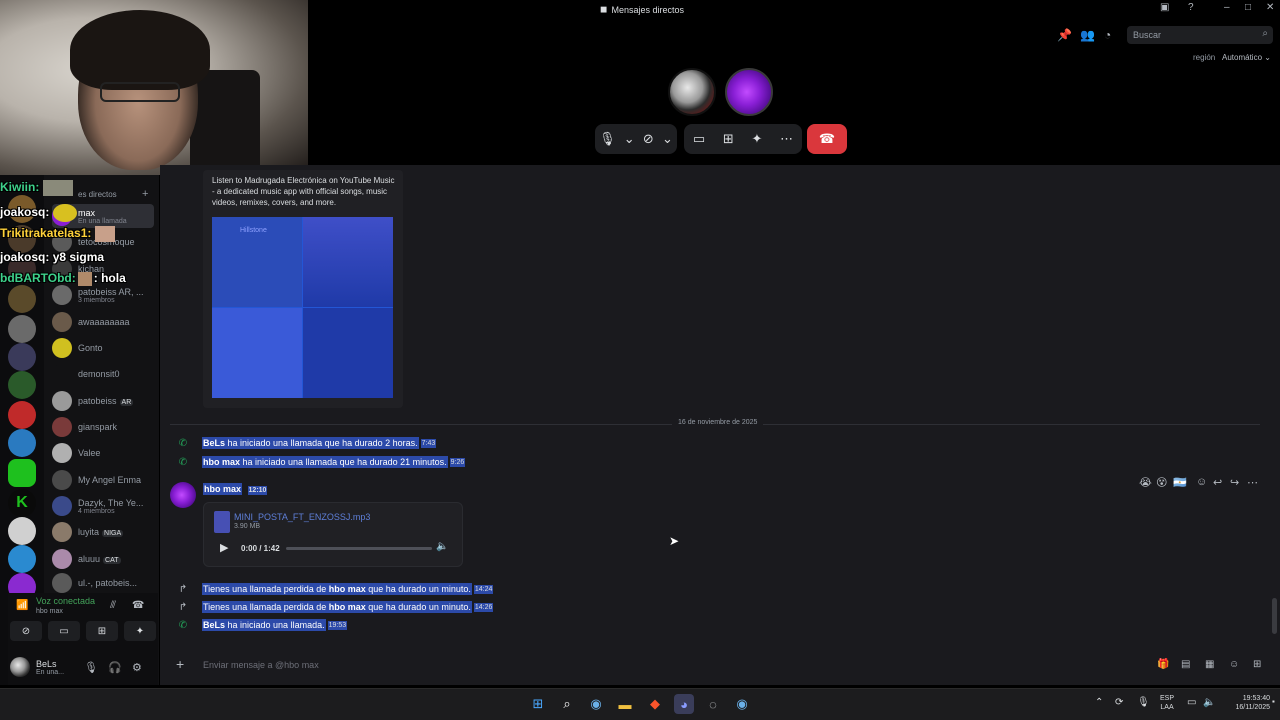 Image resolution: width=1280 pixels, height=720 pixels. Describe the element at coordinates (1248, 7) in the screenshot. I see `maximize-button: □` at that location.